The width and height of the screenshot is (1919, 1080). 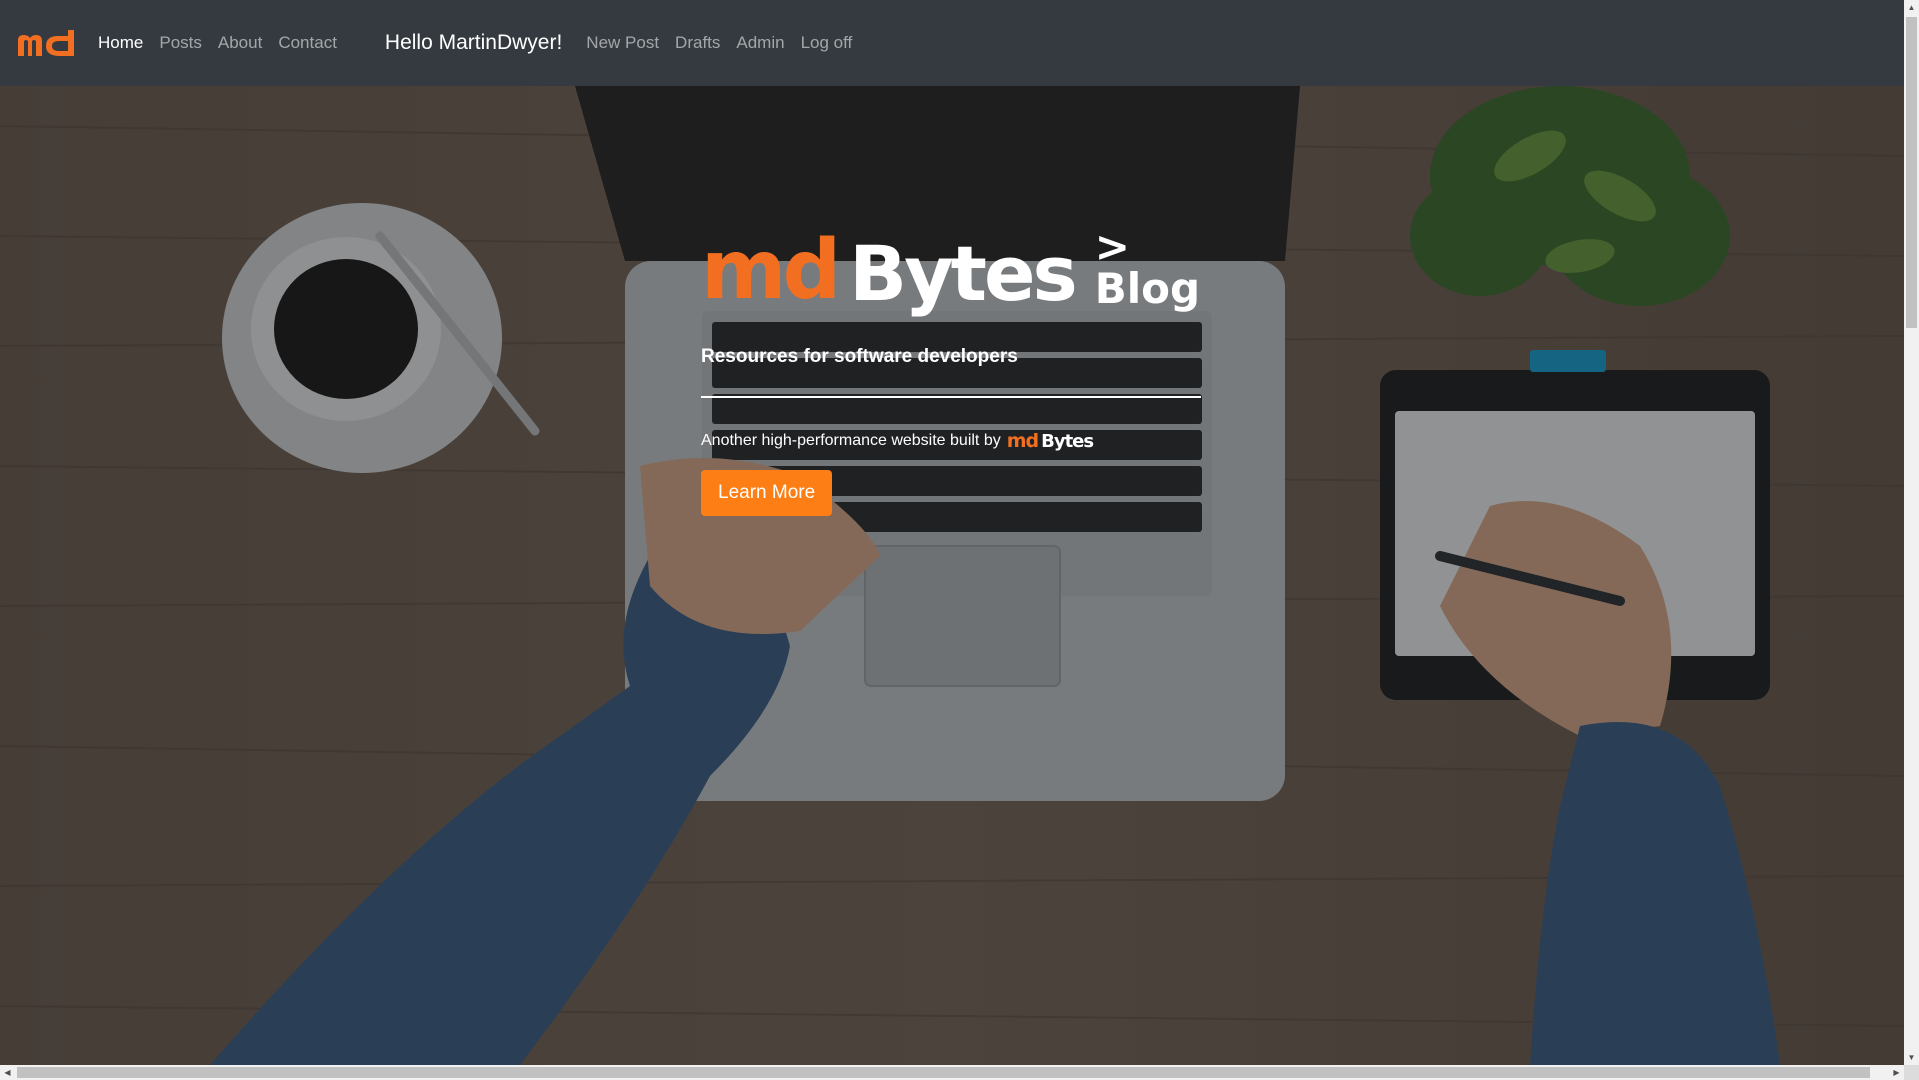 What do you see at coordinates (180, 43) in the screenshot?
I see `nav-posts-link: Posts` at bounding box center [180, 43].